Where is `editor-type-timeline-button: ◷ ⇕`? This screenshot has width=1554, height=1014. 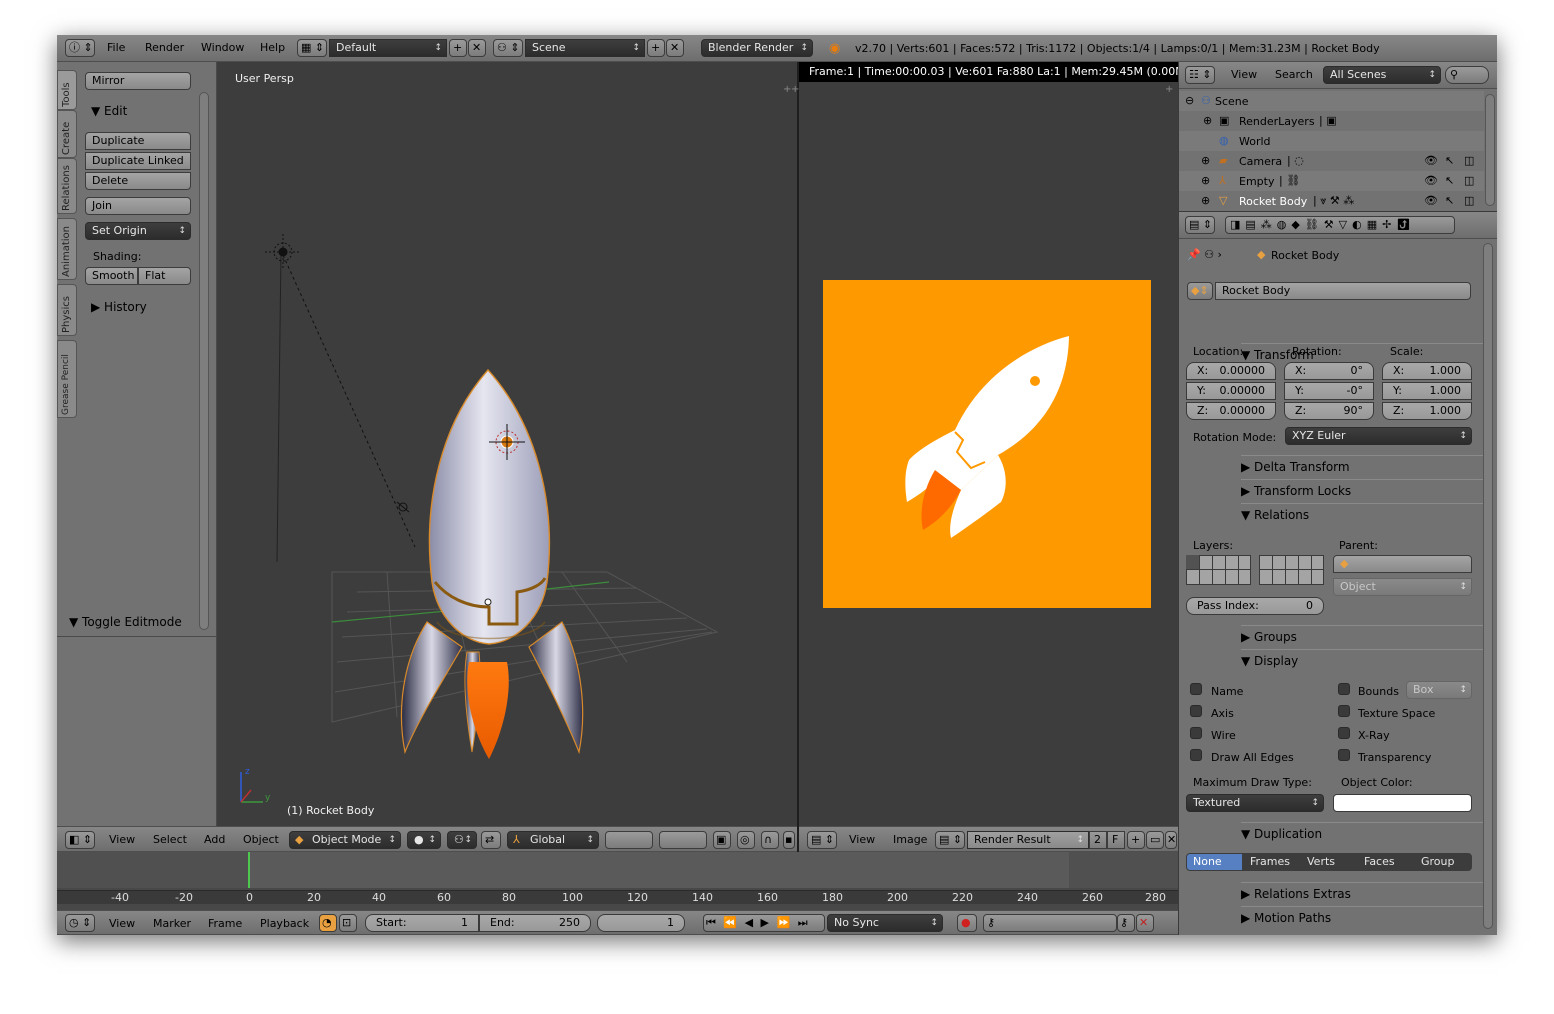
editor-type-timeline-button: ◷ ⇕ is located at coordinates (80, 923).